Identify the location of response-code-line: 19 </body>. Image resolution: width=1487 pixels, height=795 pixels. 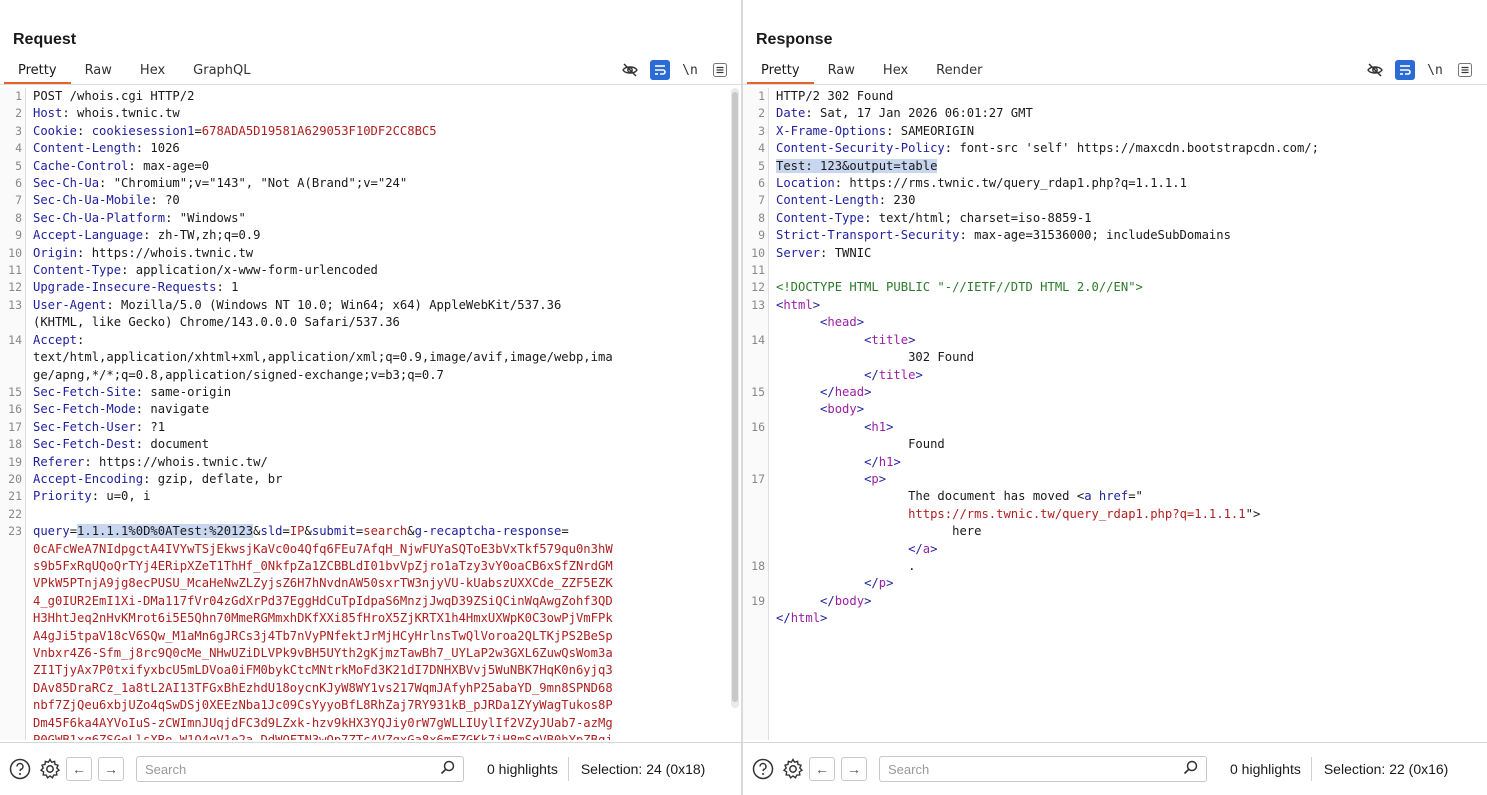
(1115, 601).